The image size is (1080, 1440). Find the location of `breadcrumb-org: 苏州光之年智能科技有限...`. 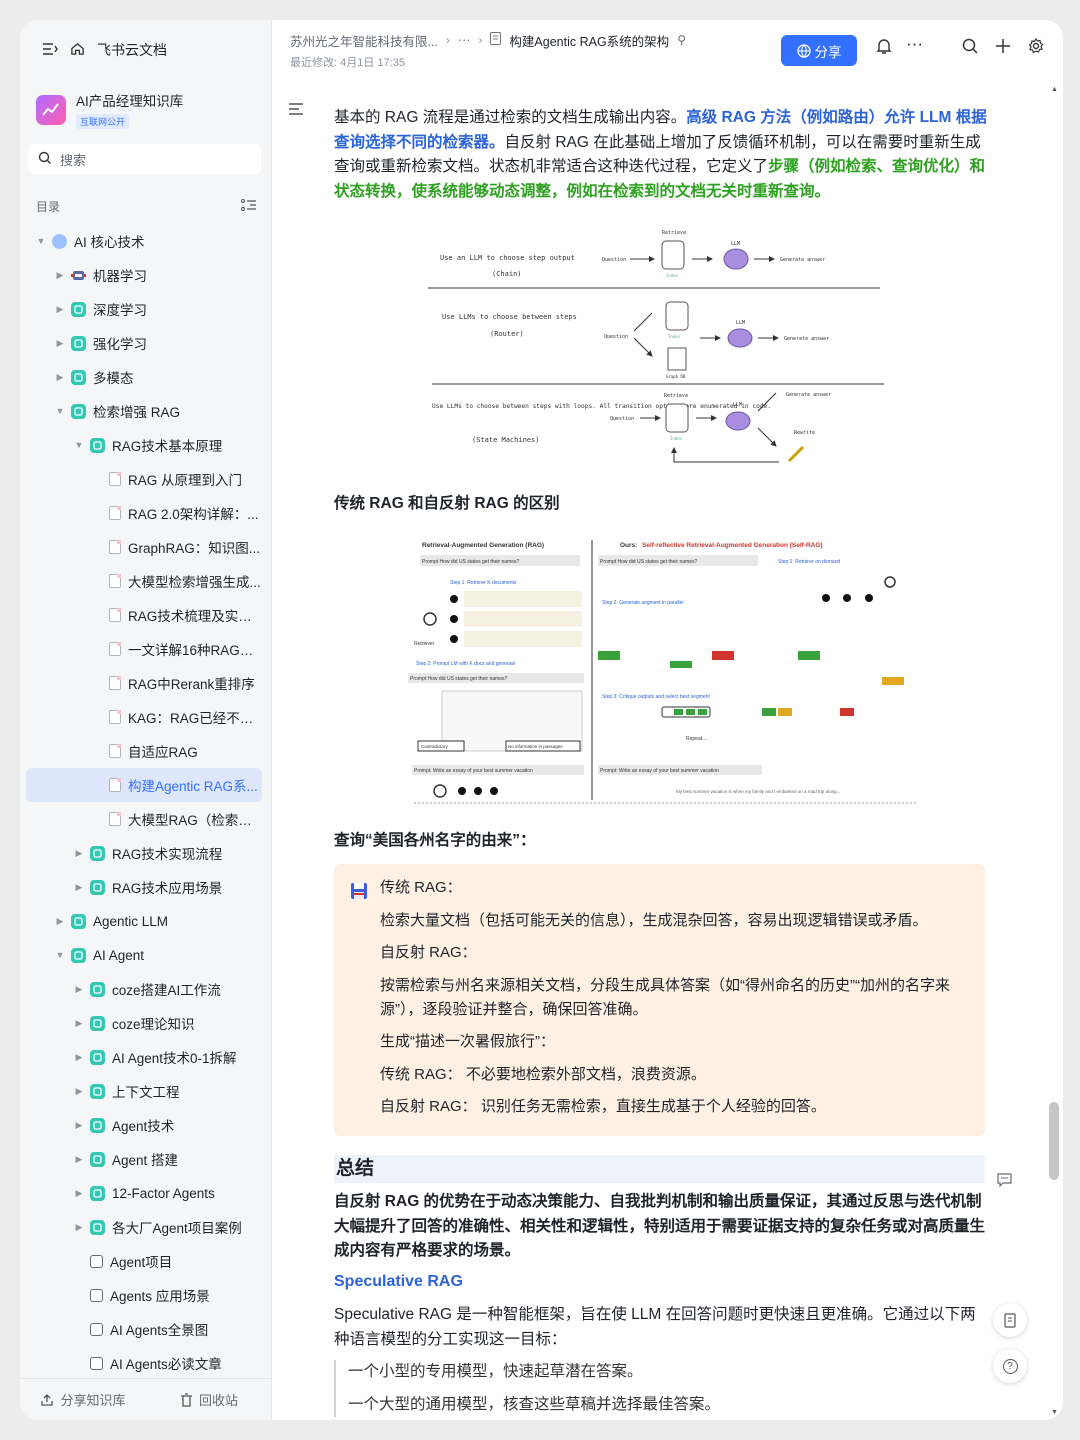

breadcrumb-org: 苏州光之年智能科技有限... is located at coordinates (364, 40).